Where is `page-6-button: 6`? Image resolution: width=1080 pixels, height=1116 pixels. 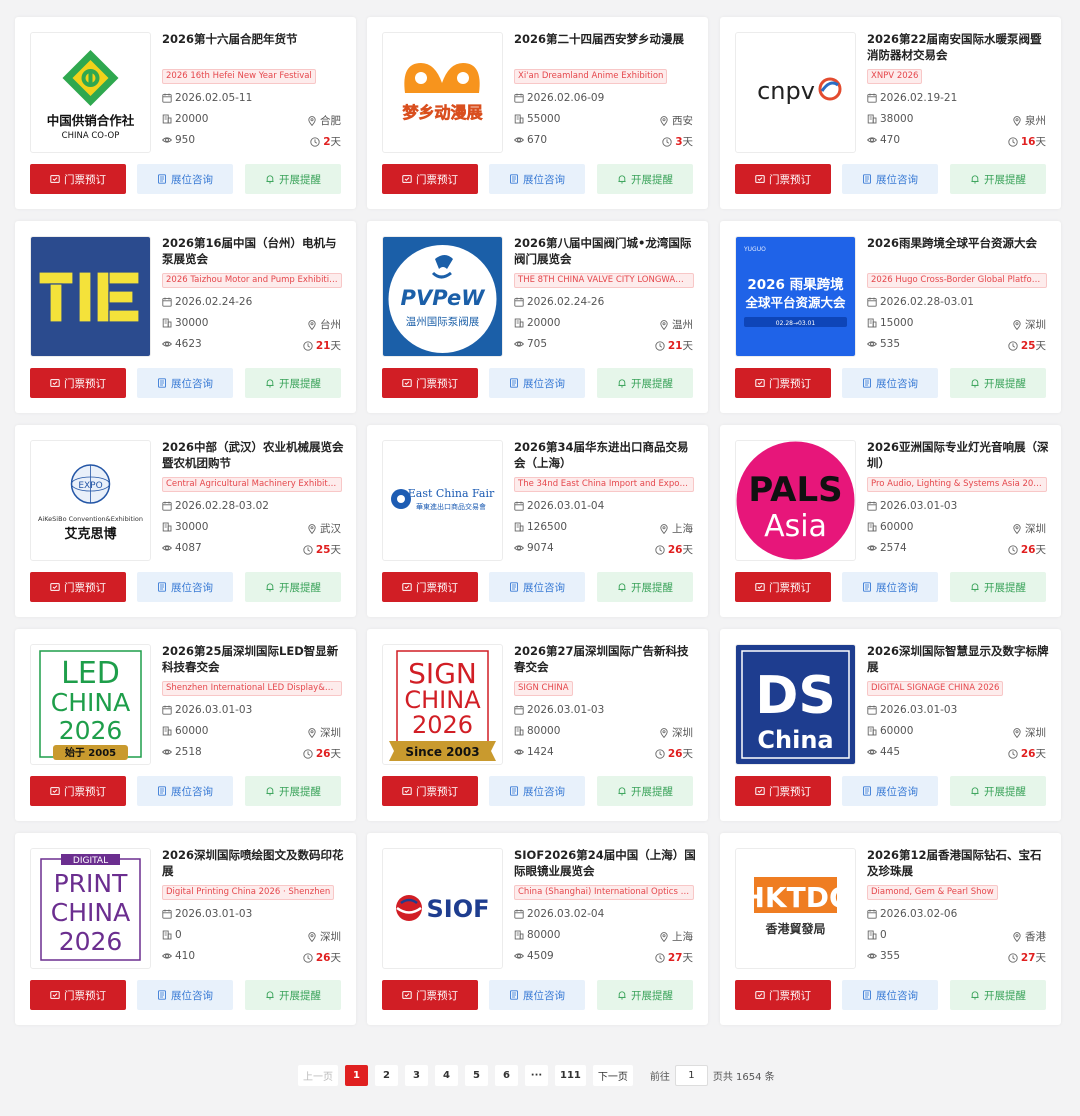
page-6-button: 6 is located at coordinates (506, 1075).